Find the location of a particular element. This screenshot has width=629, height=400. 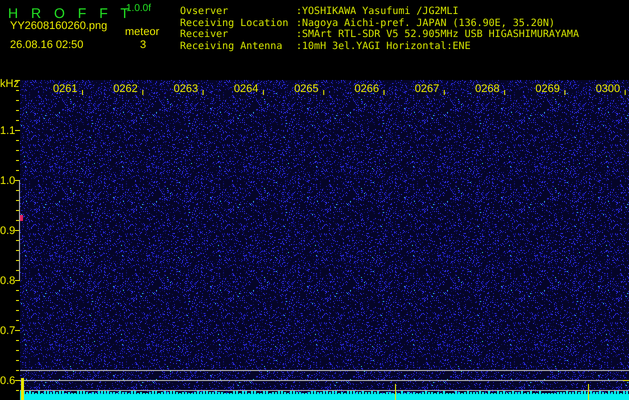

axis-unit: kHz is located at coordinates (9, 84).